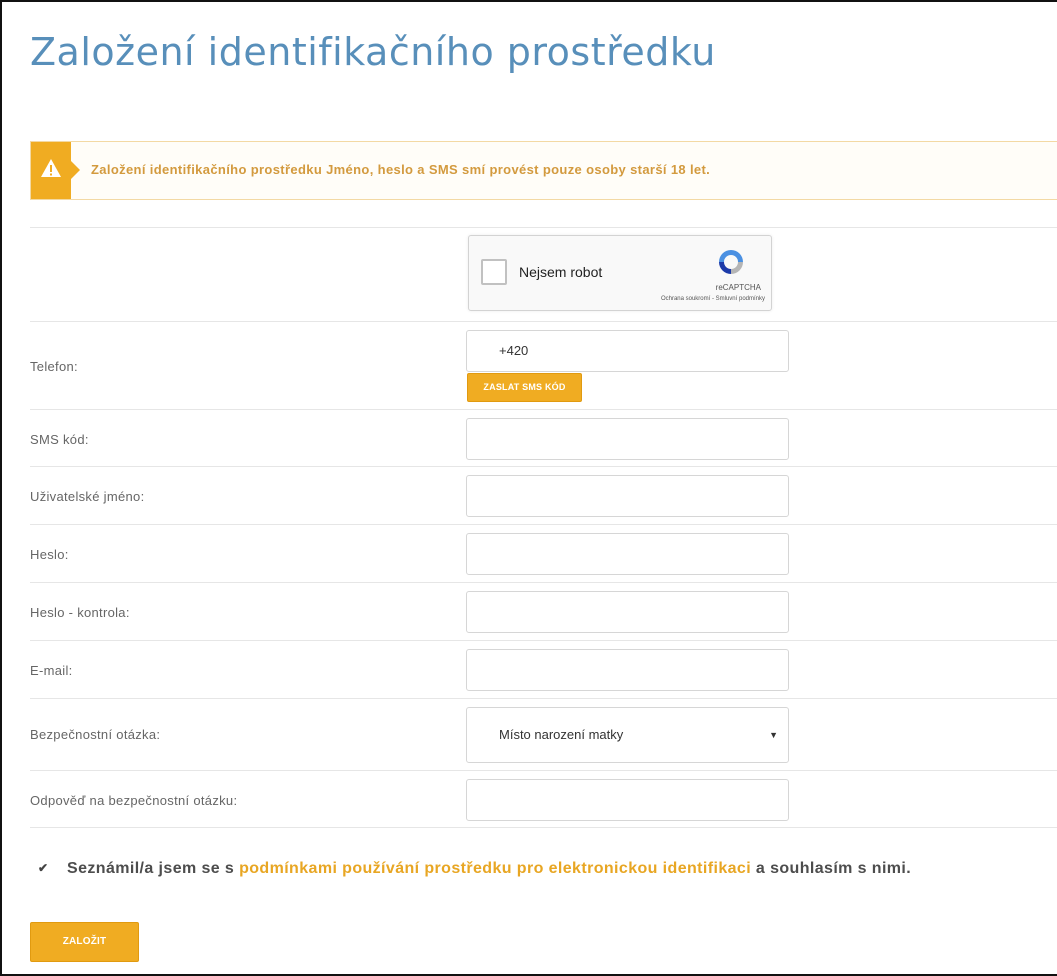 The image size is (1057, 976). What do you see at coordinates (627, 351) in the screenshot?
I see `phone-input: +420` at bounding box center [627, 351].